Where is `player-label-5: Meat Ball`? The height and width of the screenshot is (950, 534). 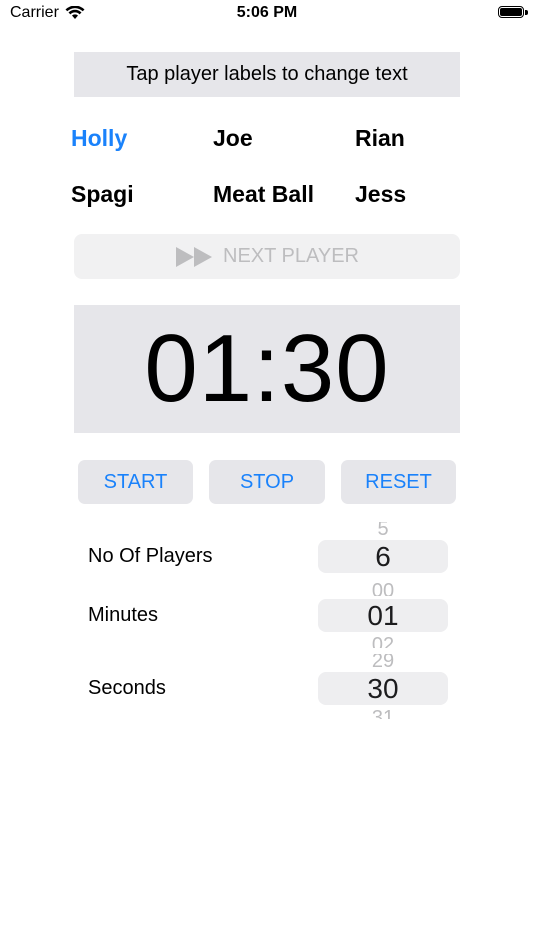
player-label-5: Meat Ball is located at coordinates (263, 194).